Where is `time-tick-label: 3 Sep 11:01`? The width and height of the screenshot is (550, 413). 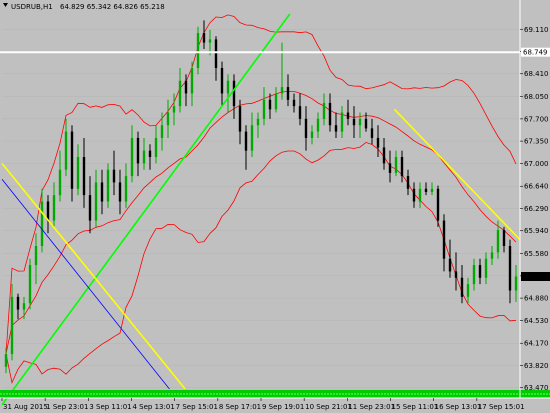
time-tick-label: 3 Sep 11:01 is located at coordinates (110, 407).